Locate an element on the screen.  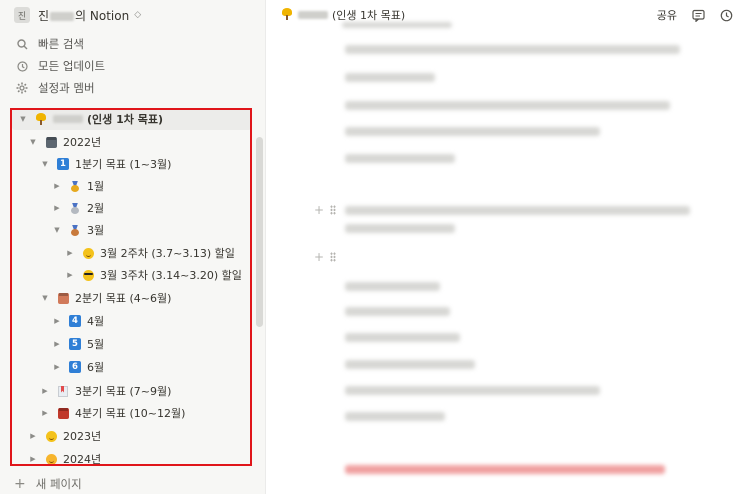
keycap-4-icon: 4 is located at coordinates (75, 321).